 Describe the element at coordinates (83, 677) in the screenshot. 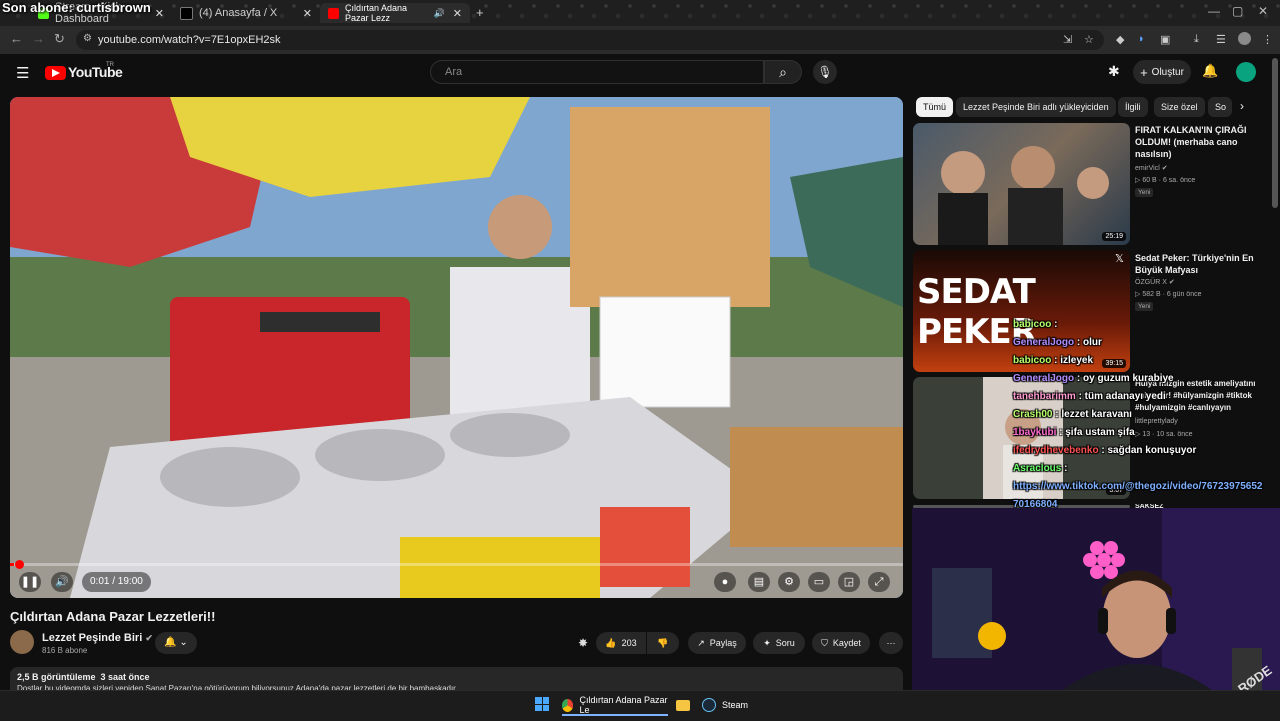

I see `video-stats: 2,5 B görüntüleme 3 saat önce` at that location.